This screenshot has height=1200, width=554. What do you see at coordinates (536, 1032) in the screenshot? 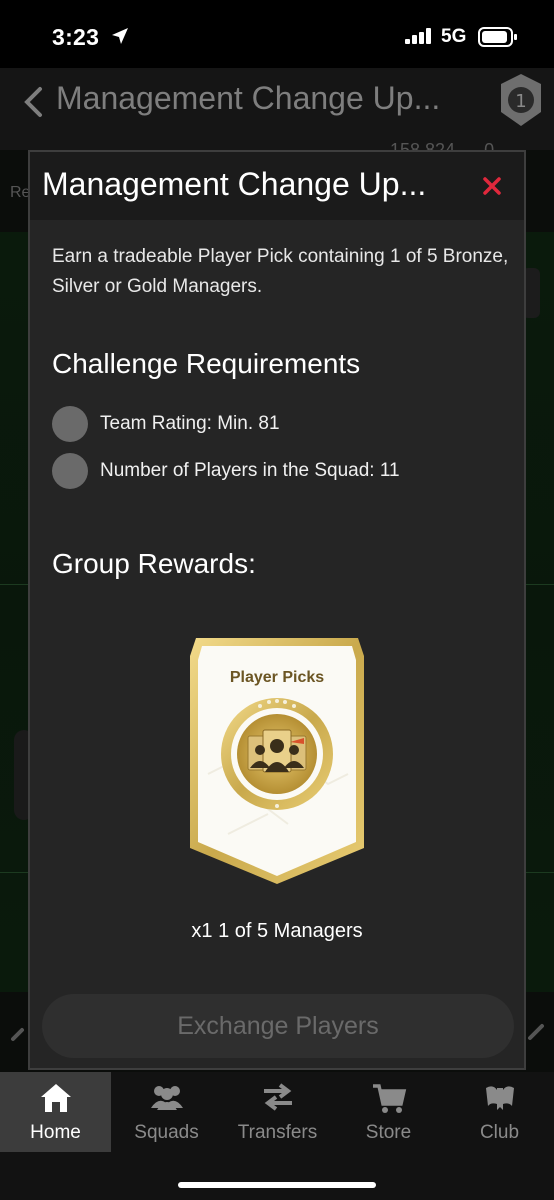
I see `arrow-icon` at bounding box center [536, 1032].